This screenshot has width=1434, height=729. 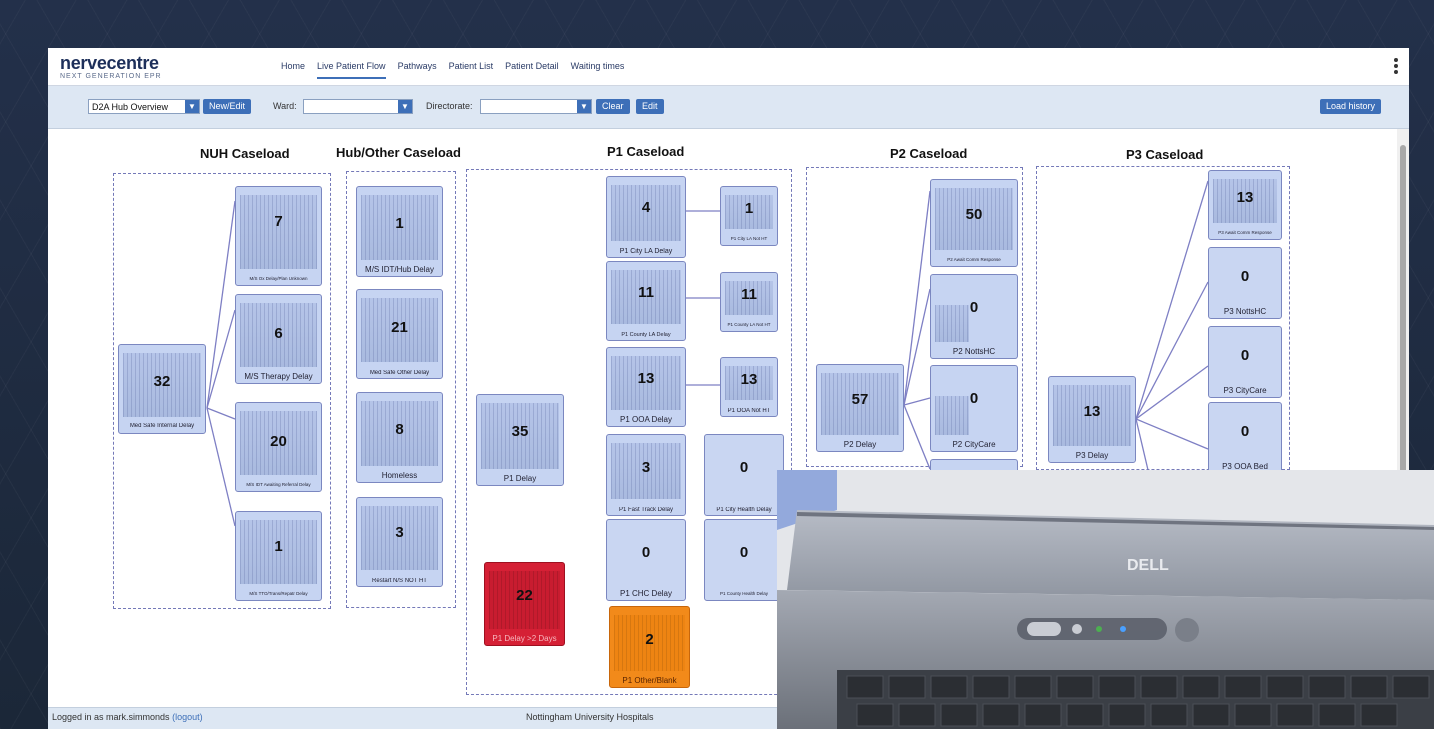 What do you see at coordinates (749, 208) in the screenshot?
I see `tile-count: 1` at bounding box center [749, 208].